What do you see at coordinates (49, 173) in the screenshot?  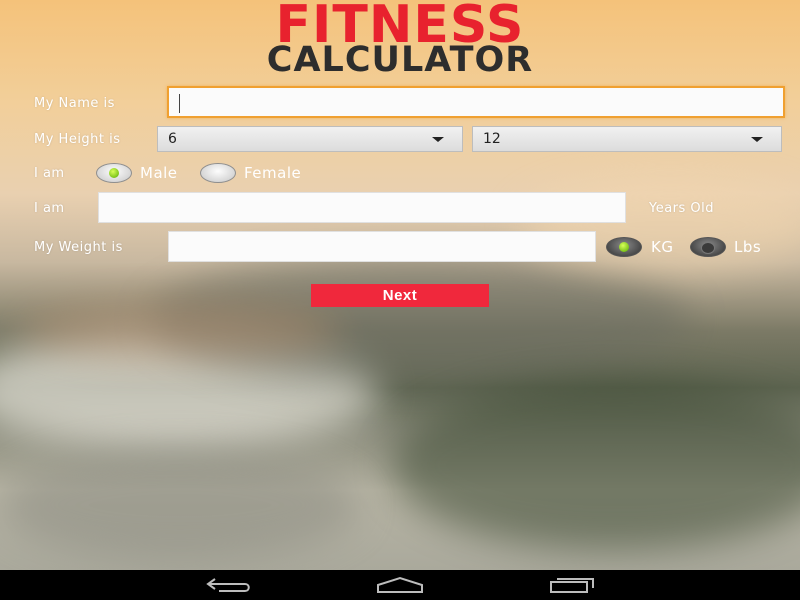 I see `gender-label: I am` at bounding box center [49, 173].